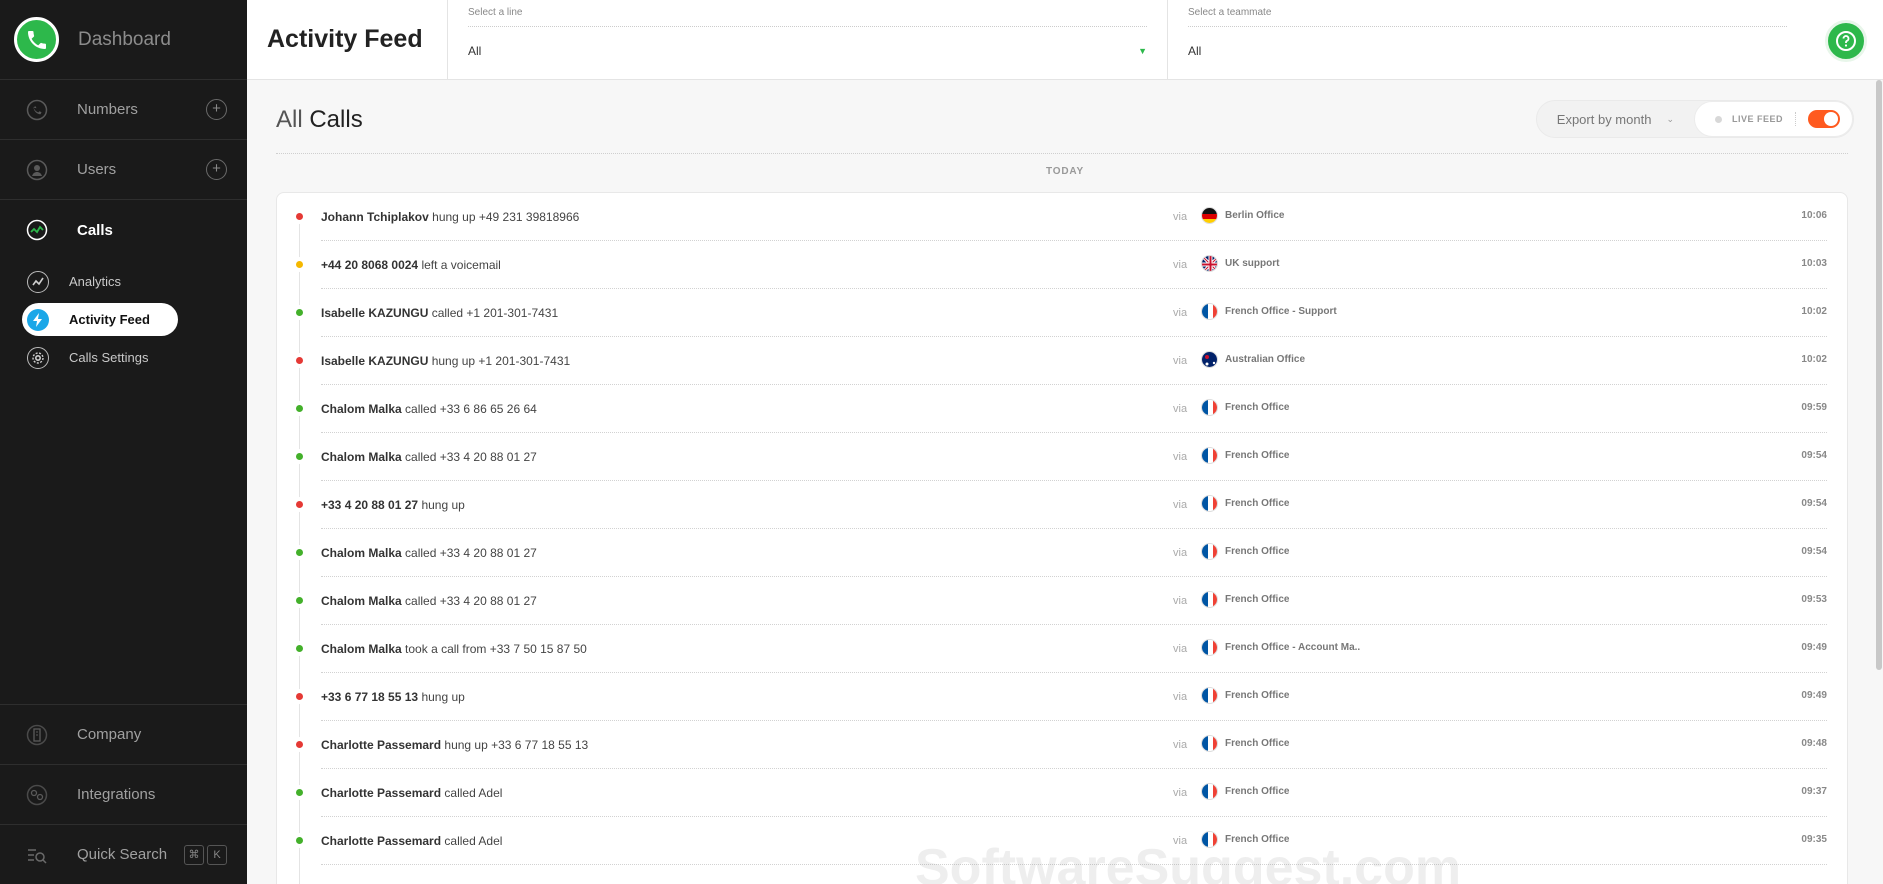 The width and height of the screenshot is (1883, 884). What do you see at coordinates (216, 169) in the screenshot?
I see `add-user-button: +` at bounding box center [216, 169].